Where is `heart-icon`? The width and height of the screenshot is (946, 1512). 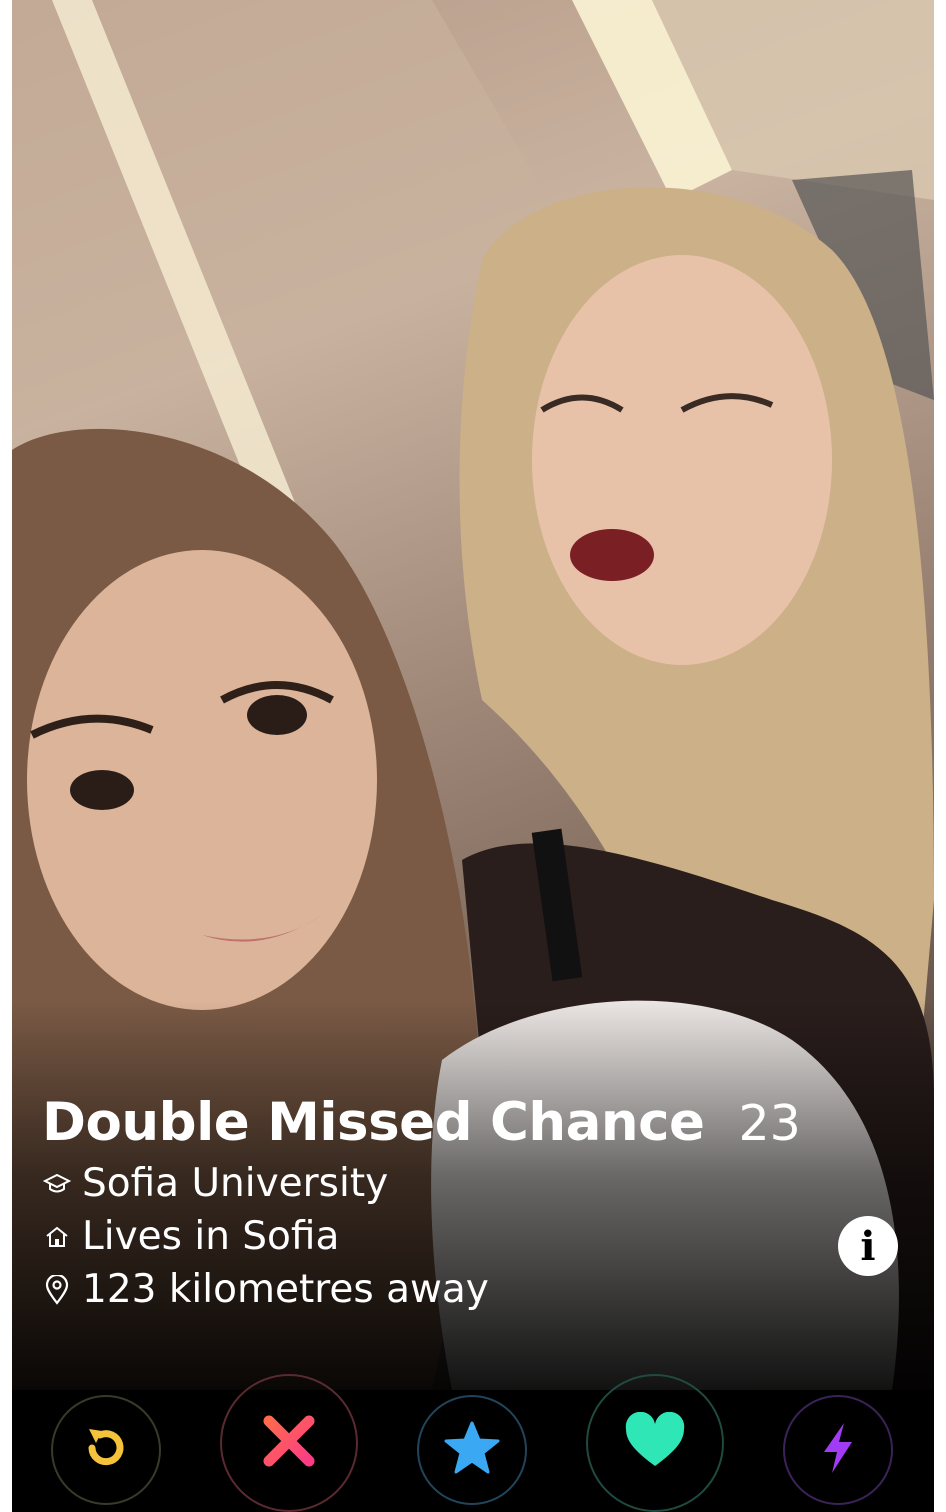 heart-icon is located at coordinates (655, 1442).